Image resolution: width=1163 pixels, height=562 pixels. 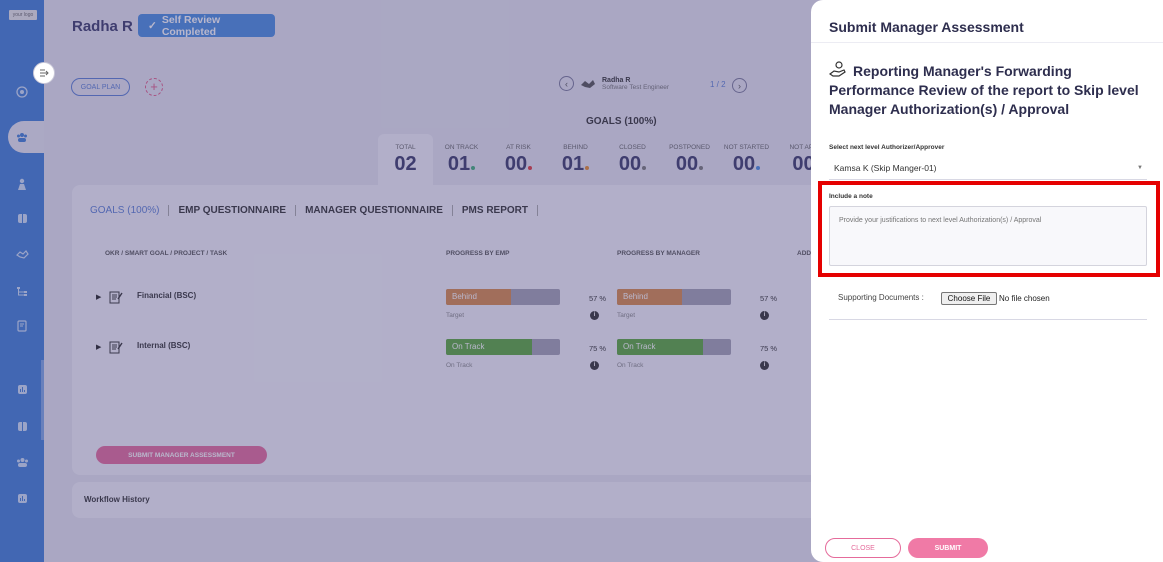 I want to click on choose-file-button: Choose File, so click(x=969, y=298).